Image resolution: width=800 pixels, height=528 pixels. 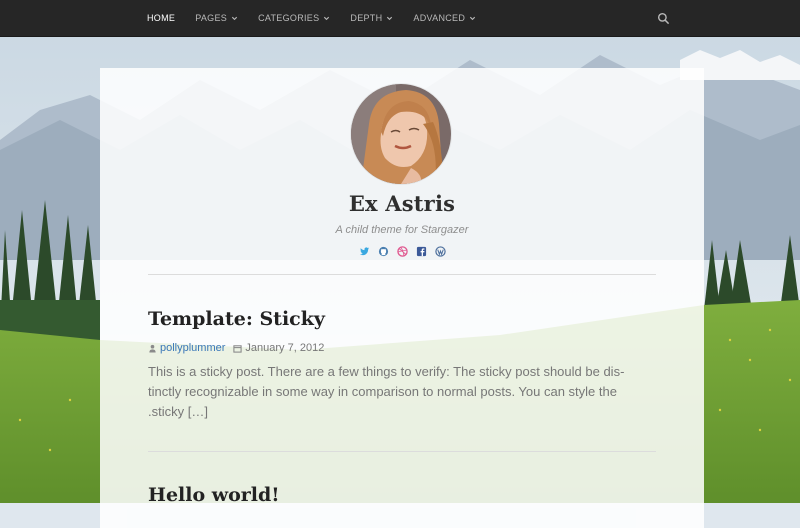 I want to click on search-icon, so click(x=663, y=18).